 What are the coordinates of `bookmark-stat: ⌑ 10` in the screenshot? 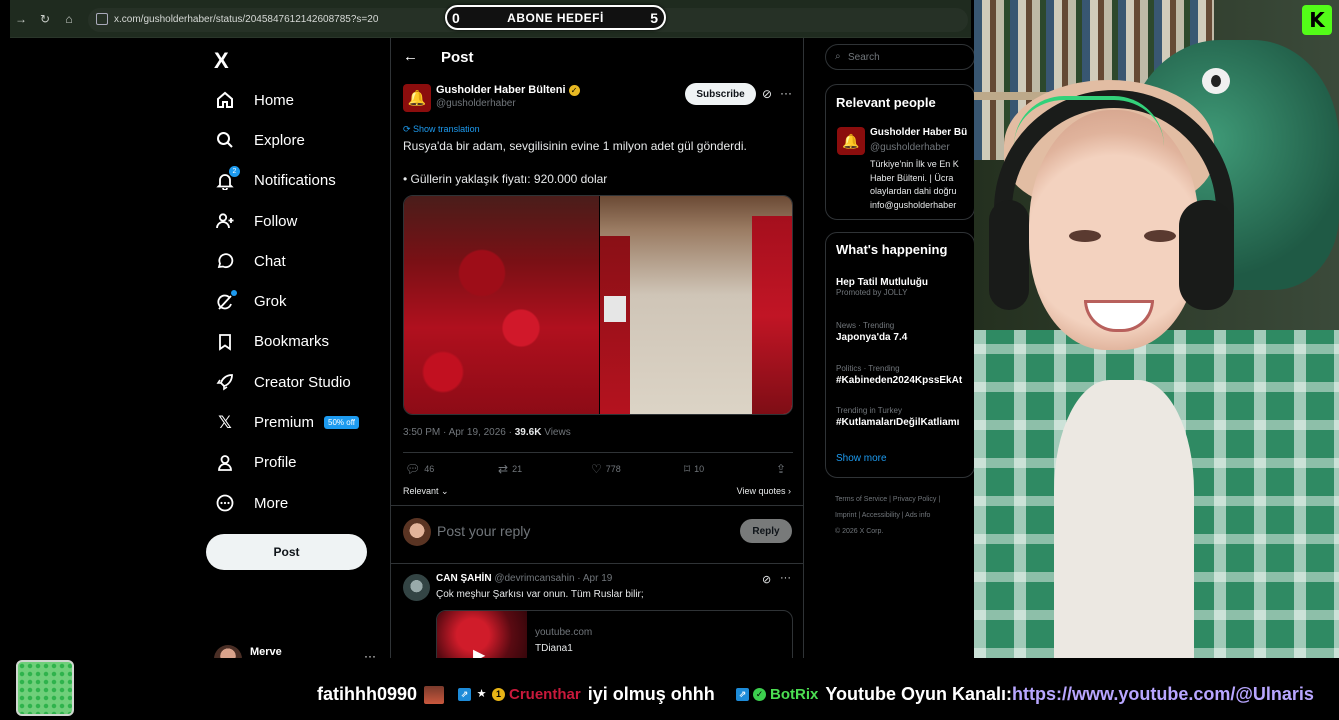 It's located at (694, 469).